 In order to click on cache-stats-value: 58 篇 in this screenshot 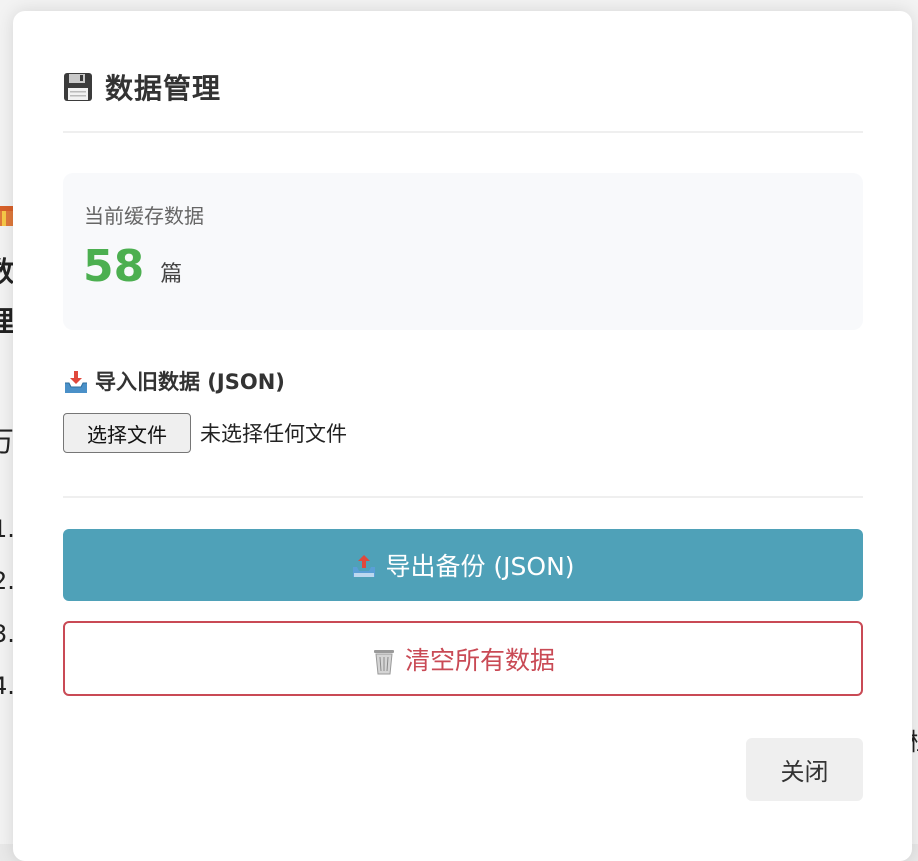, I will do `click(132, 266)`.